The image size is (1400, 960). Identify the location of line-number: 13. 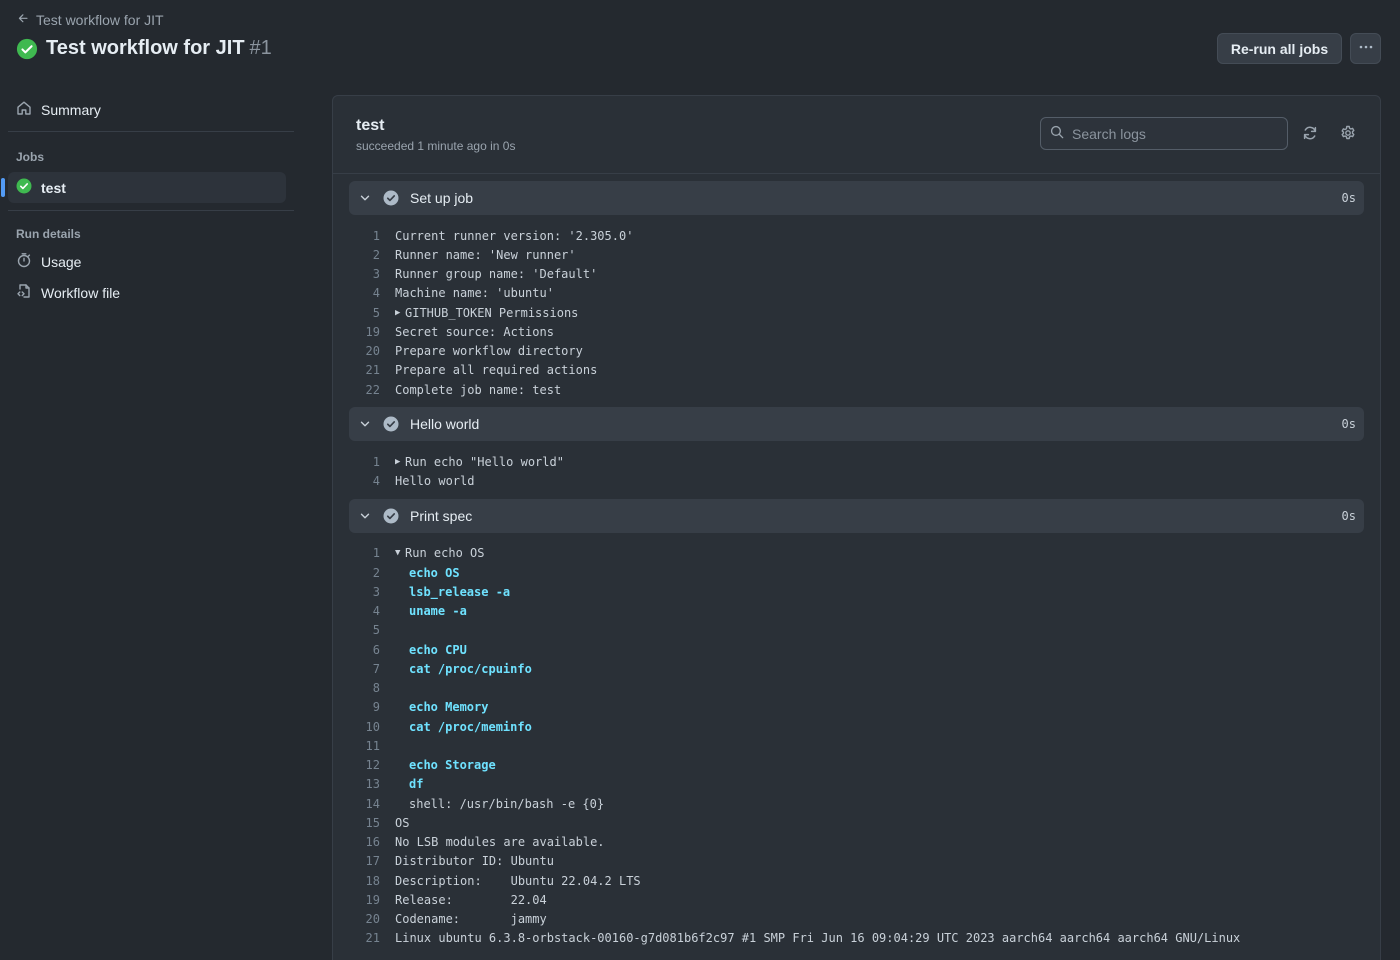
(372, 784).